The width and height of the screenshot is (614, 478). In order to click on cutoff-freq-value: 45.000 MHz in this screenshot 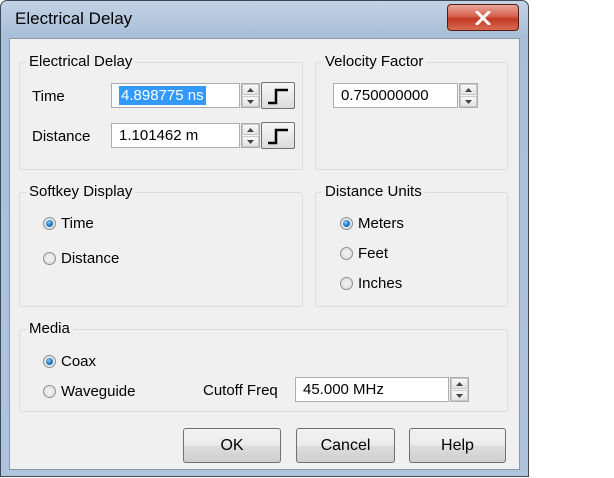, I will do `click(343, 389)`.